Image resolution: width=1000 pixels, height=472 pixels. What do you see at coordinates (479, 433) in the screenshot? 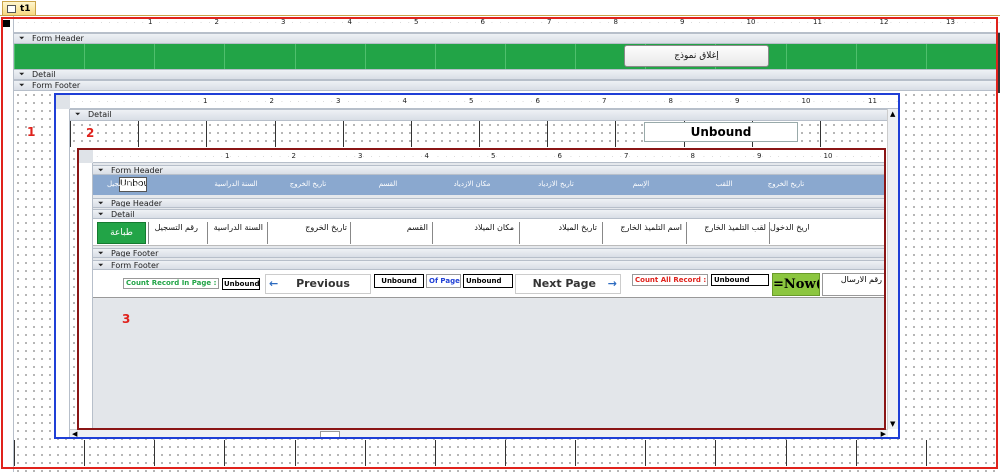
I see `middle-hscrollbar: ◀ ▶` at bounding box center [479, 433].